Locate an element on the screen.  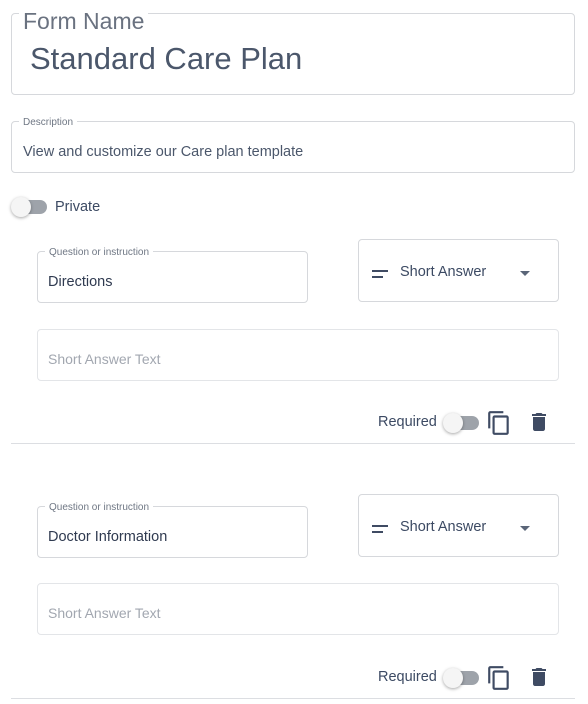
question-1-value: Directions is located at coordinates (80, 282).